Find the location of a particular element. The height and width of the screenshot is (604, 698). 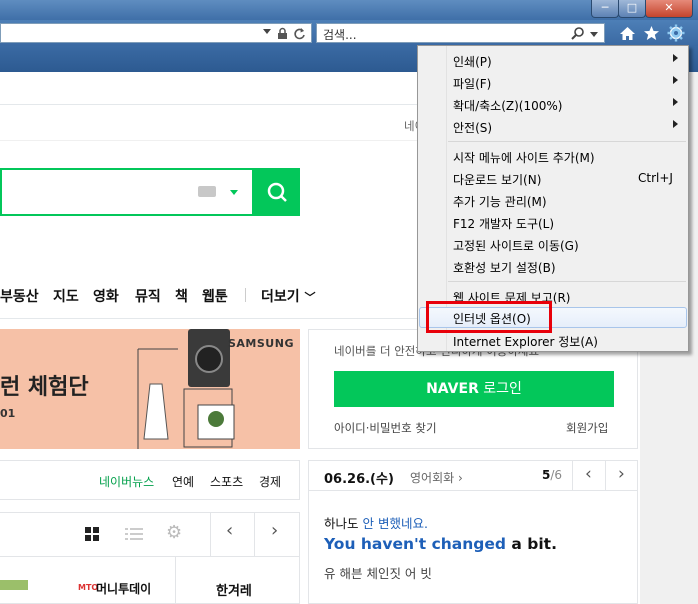

menu-label: 확대/축소(Z)(100%) is located at coordinates (508, 106).